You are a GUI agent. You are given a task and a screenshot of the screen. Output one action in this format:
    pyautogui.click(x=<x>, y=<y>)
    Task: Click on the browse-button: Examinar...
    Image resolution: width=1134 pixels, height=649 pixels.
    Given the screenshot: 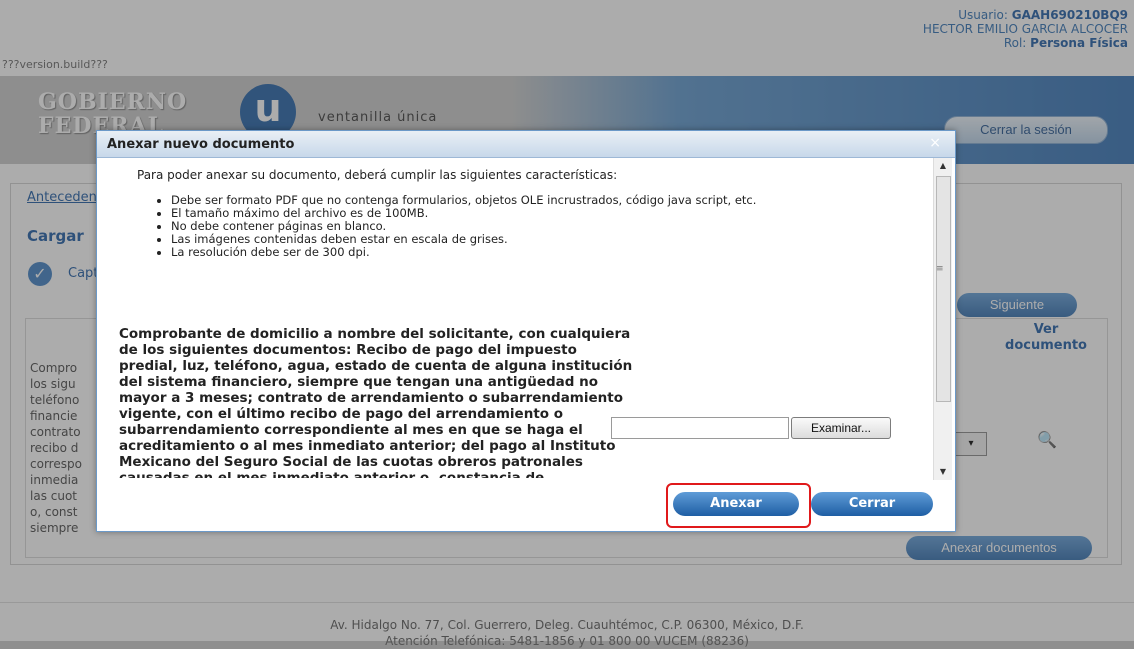 What is the action you would take?
    pyautogui.click(x=841, y=428)
    